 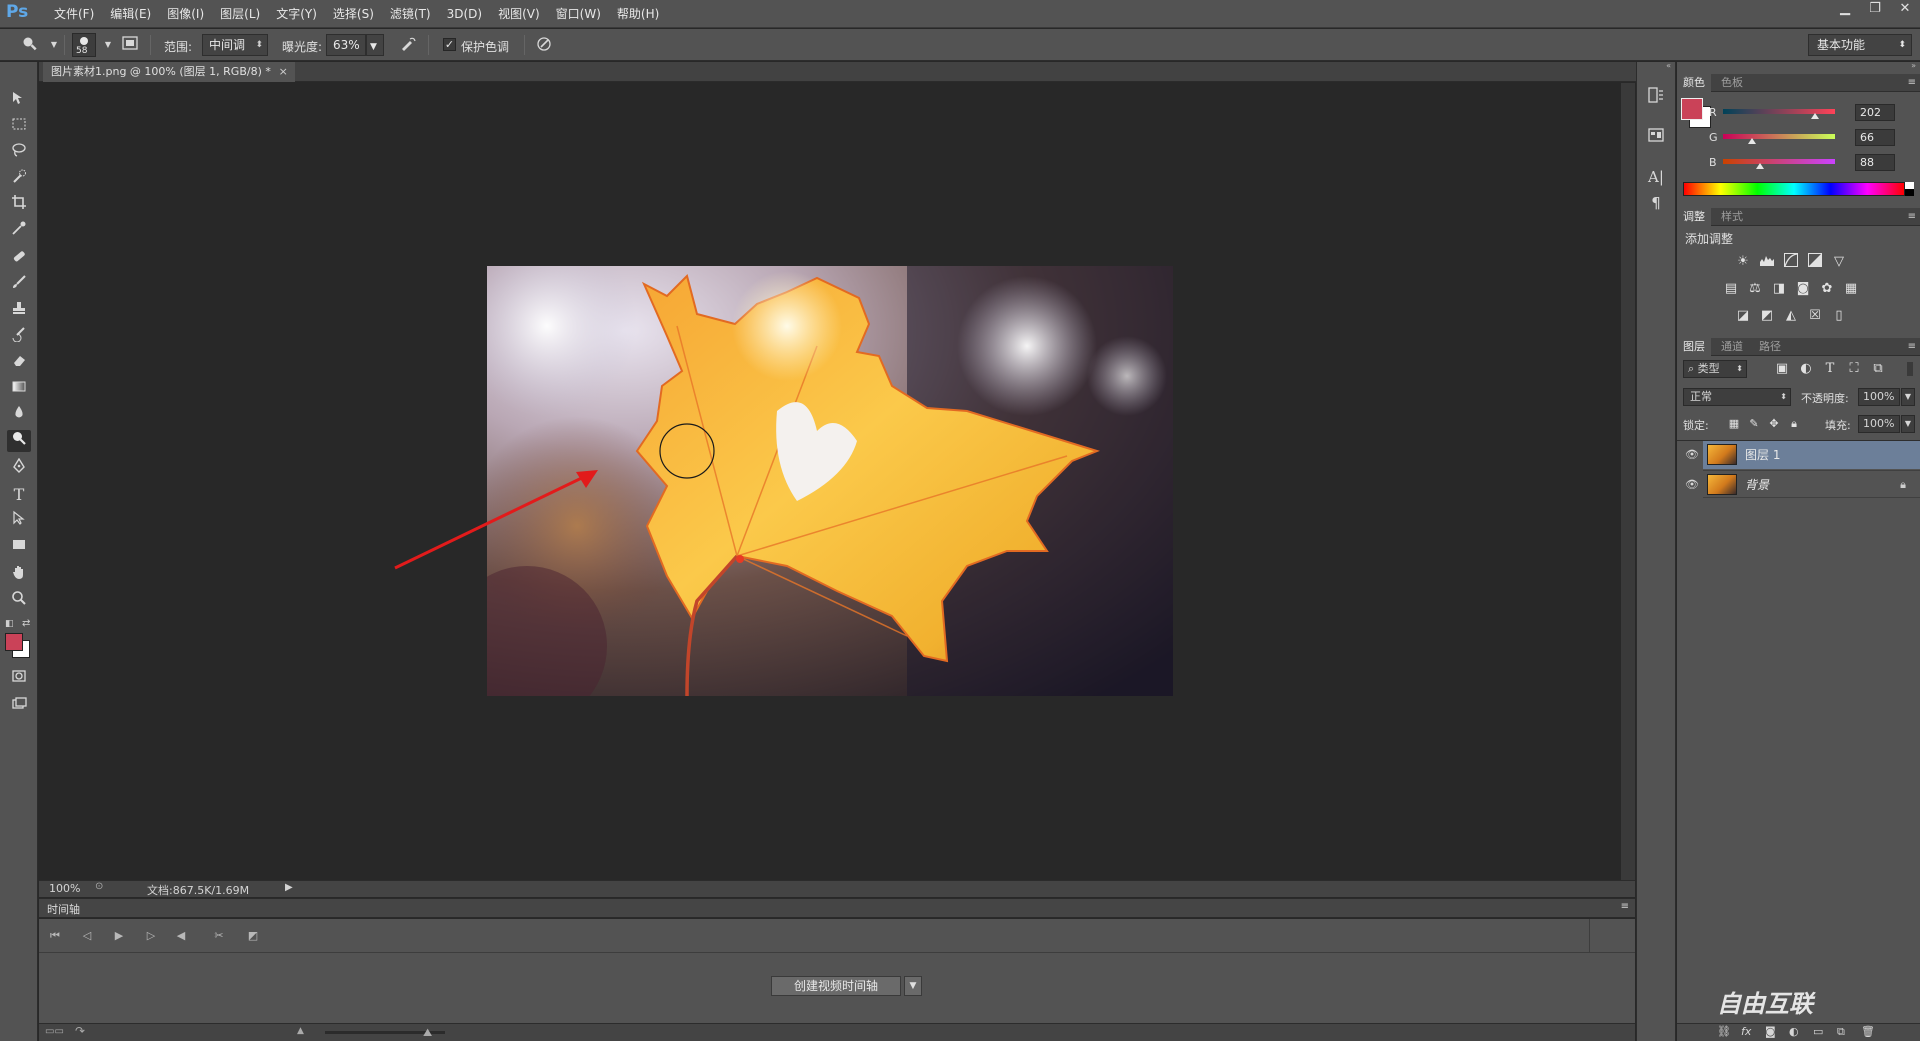 What do you see at coordinates (1732, 83) in the screenshot?
I see `tab-swatches: 色板` at bounding box center [1732, 83].